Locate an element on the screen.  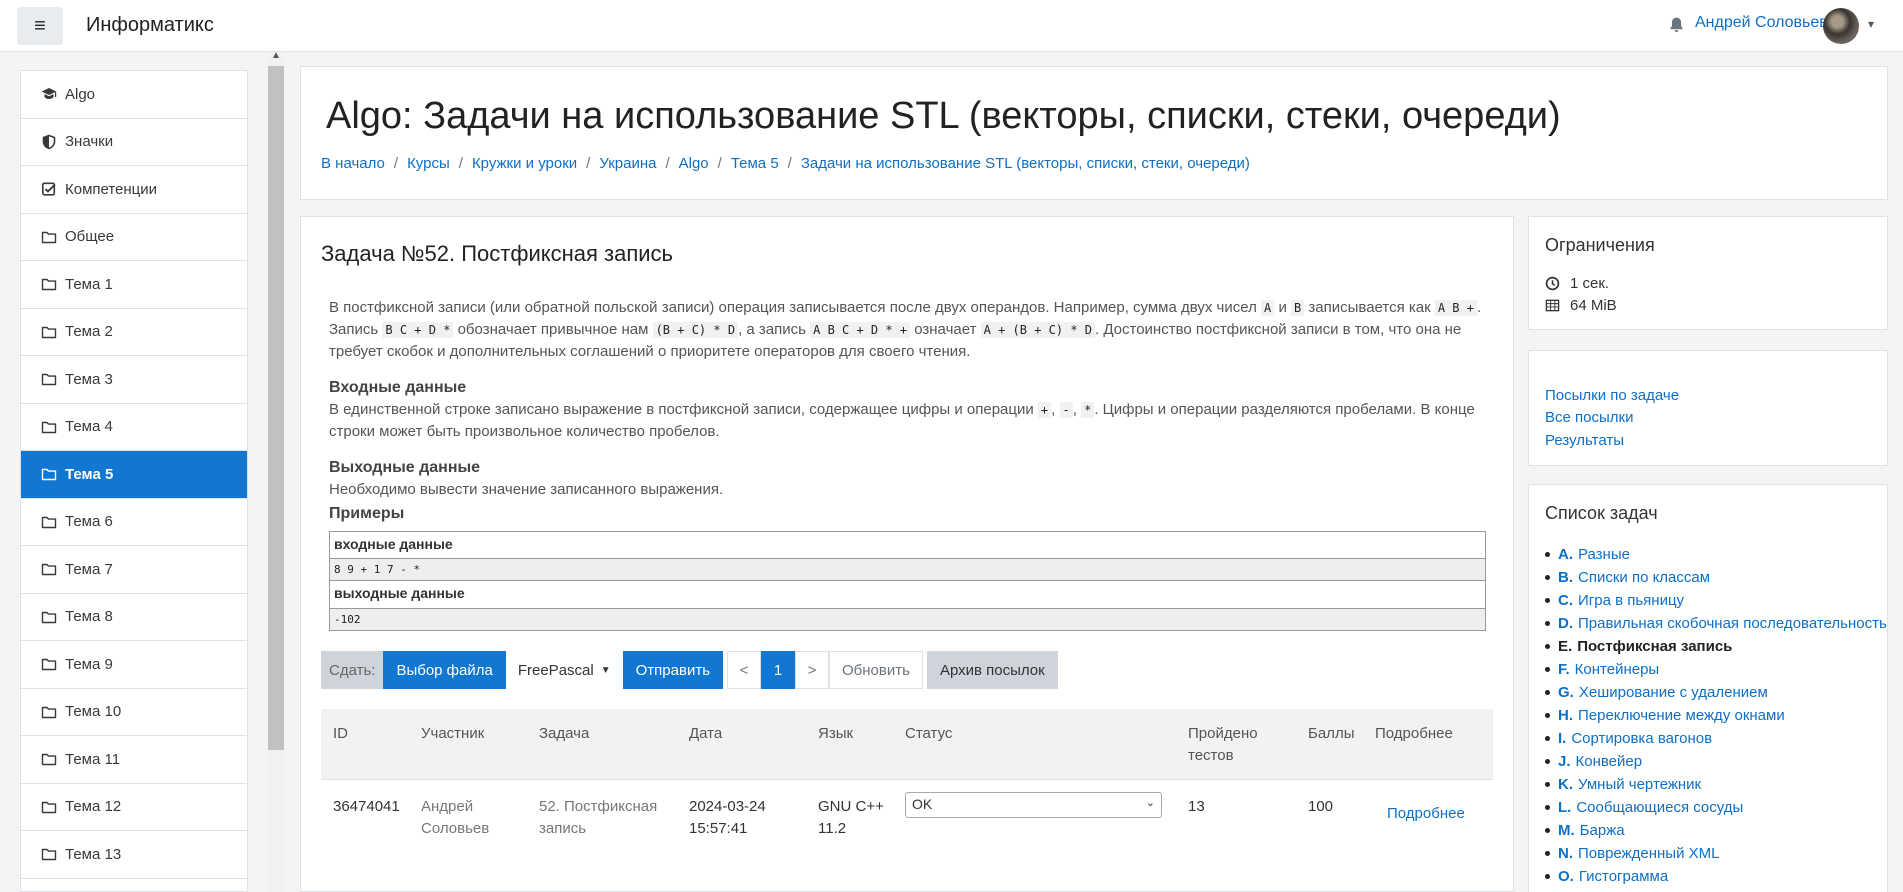
task-list-item: M. Баржа is located at coordinates (1716, 830).